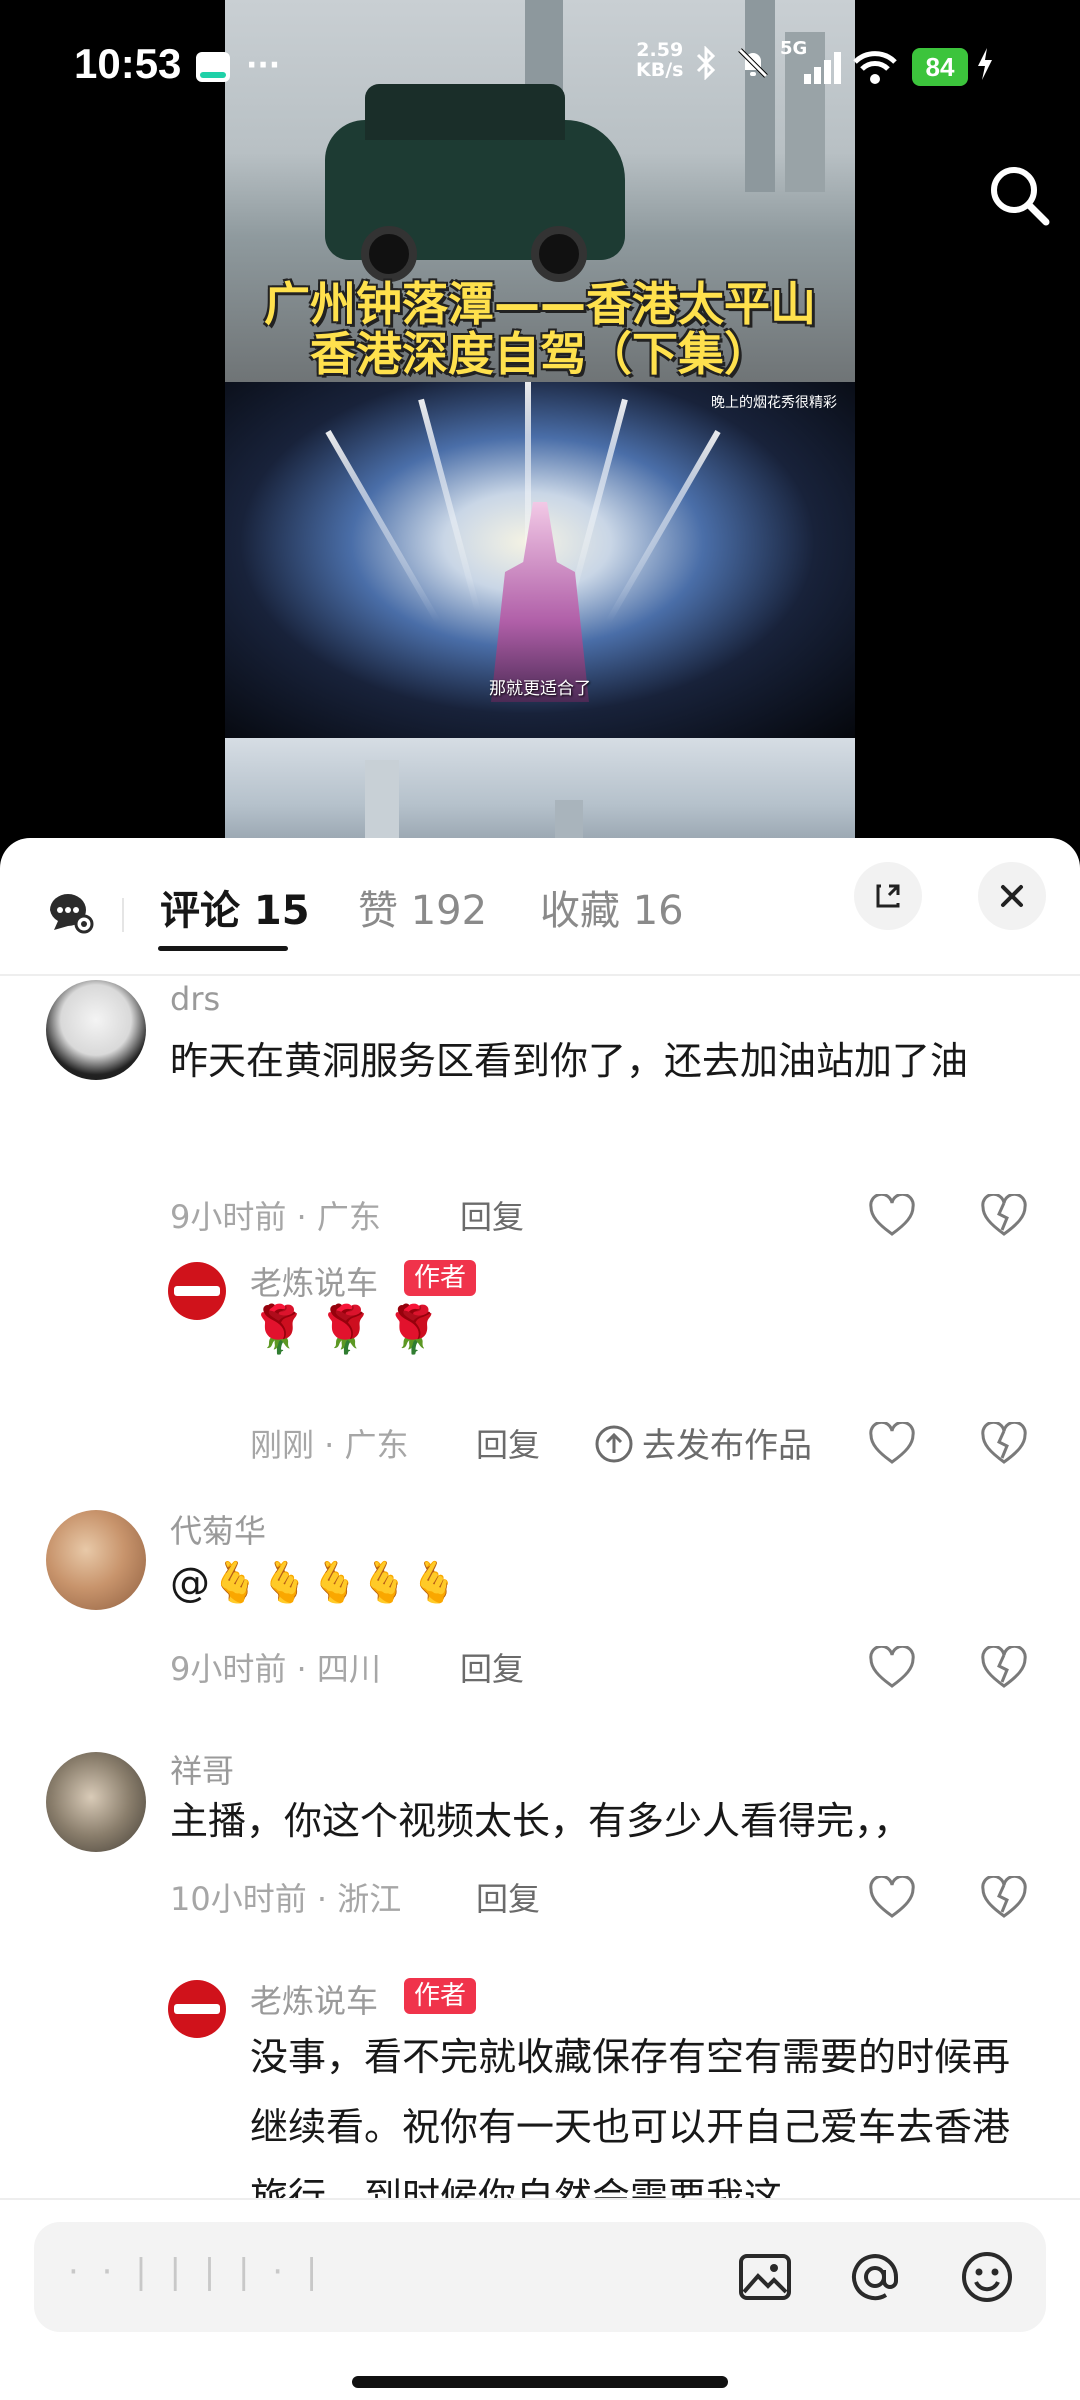 The width and height of the screenshot is (1080, 2400). What do you see at coordinates (660, 50) in the screenshot?
I see `net-speed-value: 2.59` at bounding box center [660, 50].